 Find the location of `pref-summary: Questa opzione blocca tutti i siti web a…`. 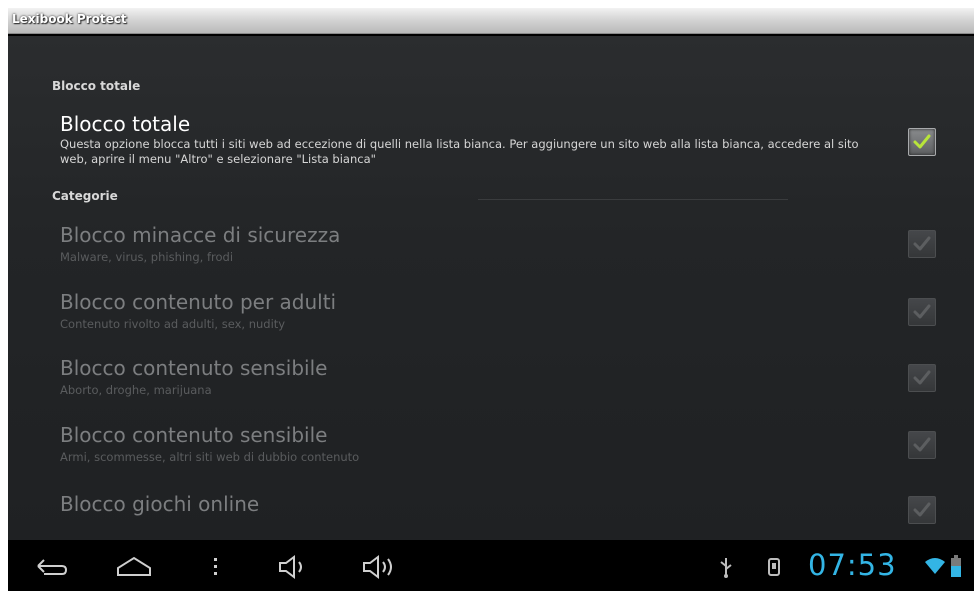

pref-summary: Questa opzione blocca tutti i siti web a… is located at coordinates (459, 151).